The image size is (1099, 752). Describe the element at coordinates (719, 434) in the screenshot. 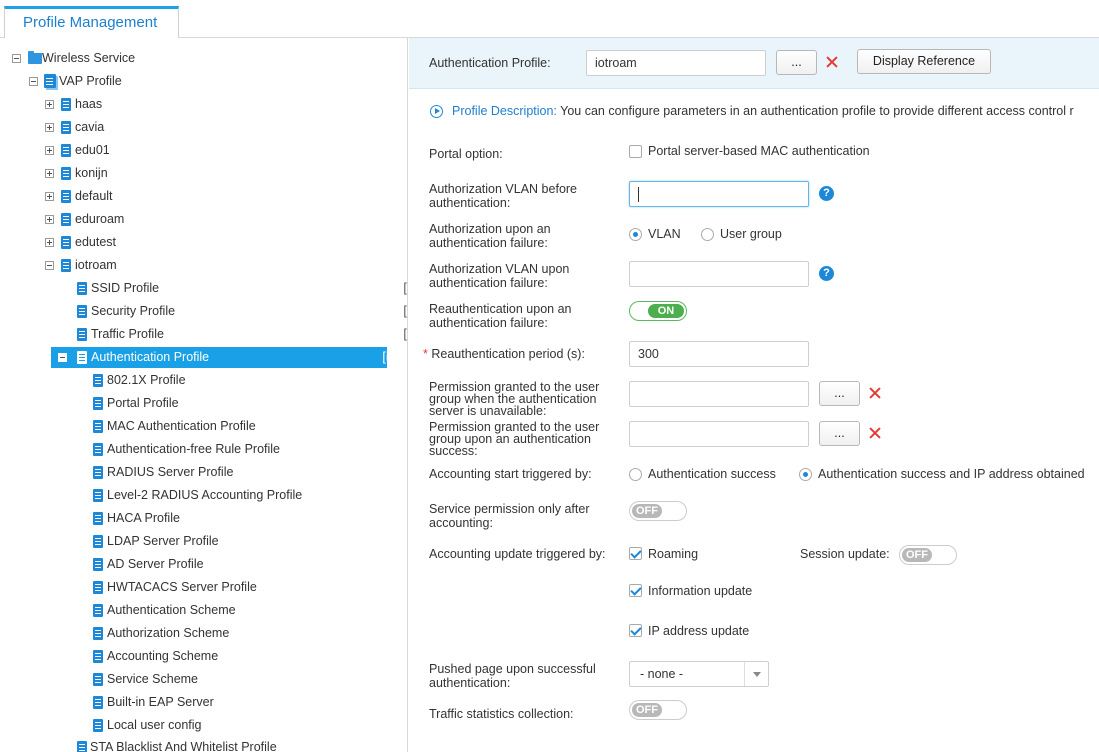

I see `perm-auth-success-input` at that location.